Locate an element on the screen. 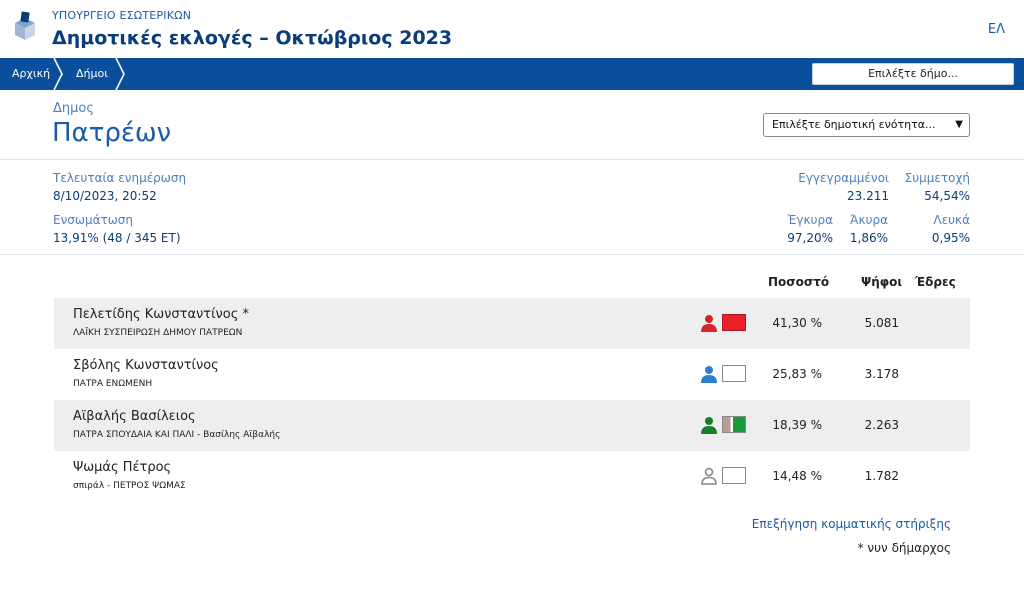  ministry-name: ΥΠΟΥΡΓΕΙΟ ΕΣΩΤΕΡΙΚΩΝ is located at coordinates (122, 15).